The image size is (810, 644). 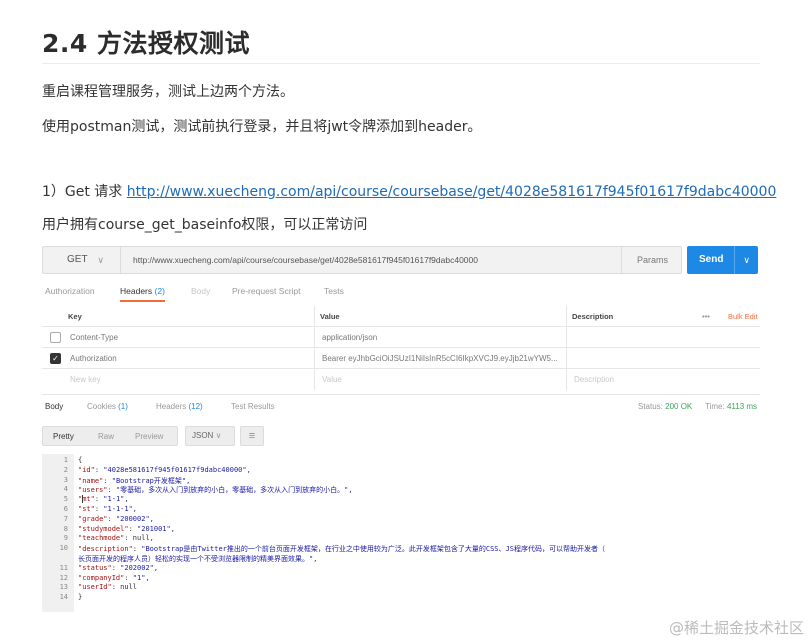 I want to click on paragraph-restart: 重启课程管理服务，测试上边两个方法。, so click(x=168, y=92).